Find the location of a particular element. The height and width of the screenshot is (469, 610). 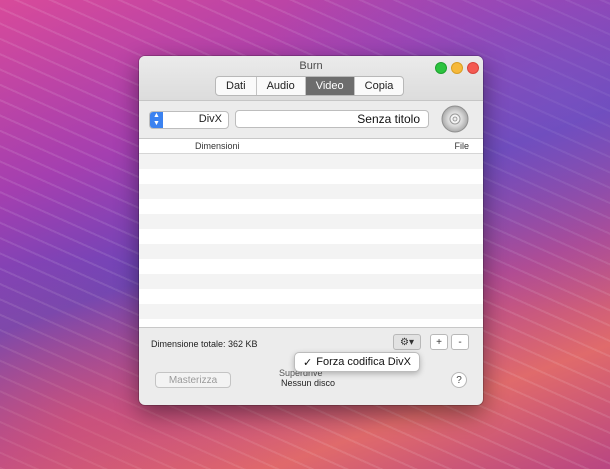

tab-audio: Audio is located at coordinates (280, 86).